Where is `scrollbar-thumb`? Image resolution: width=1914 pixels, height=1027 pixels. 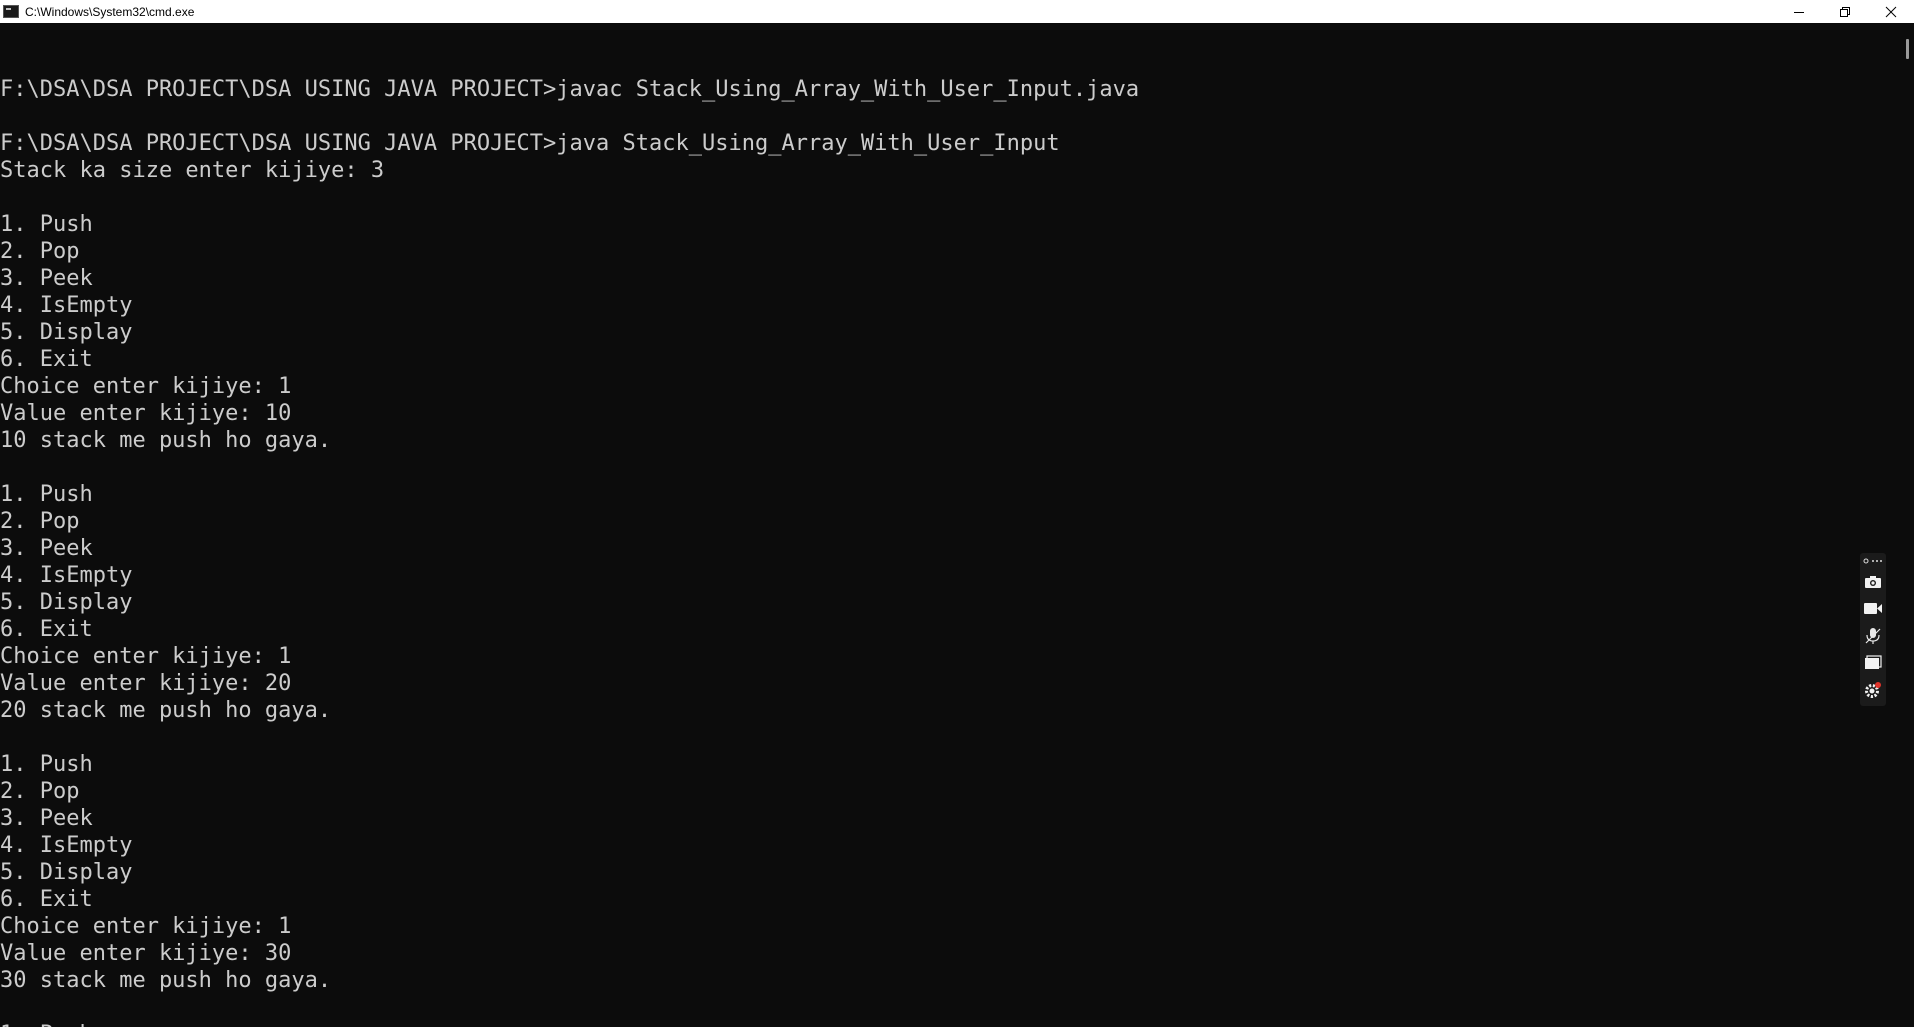 scrollbar-thumb is located at coordinates (1907, 49).